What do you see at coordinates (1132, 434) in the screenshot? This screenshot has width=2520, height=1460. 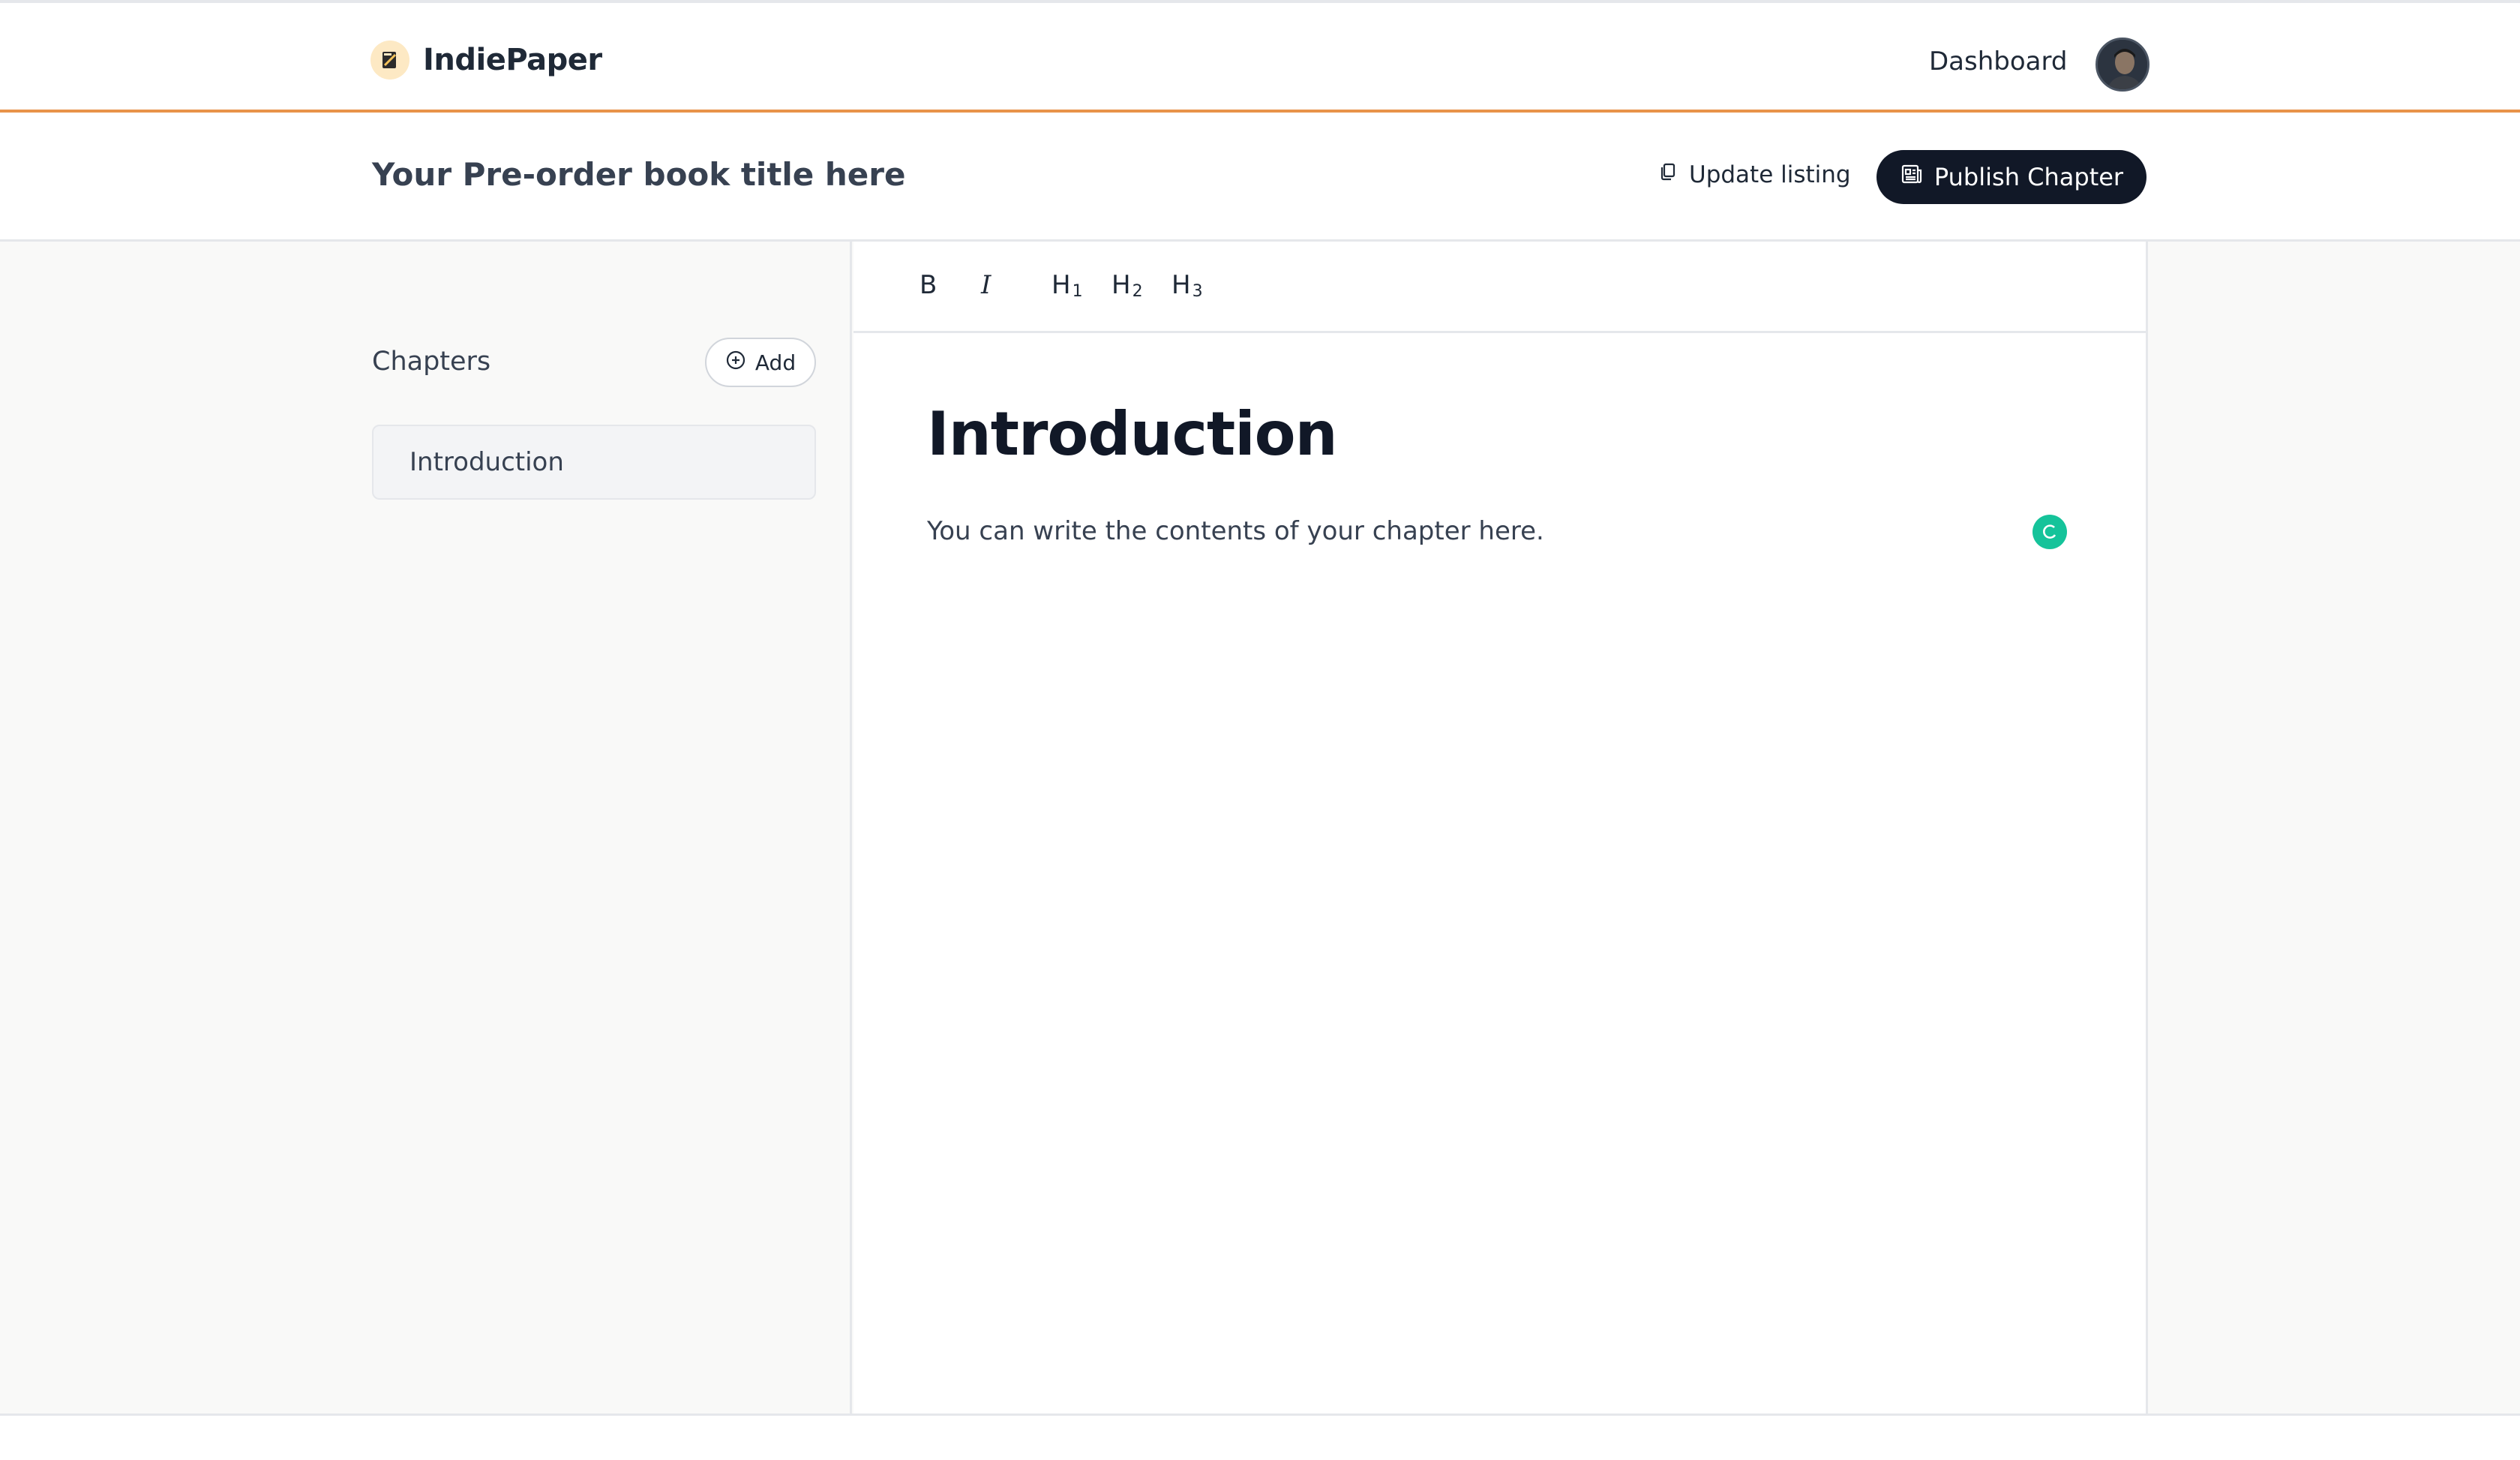 I see `chapter-heading: Introduction` at bounding box center [1132, 434].